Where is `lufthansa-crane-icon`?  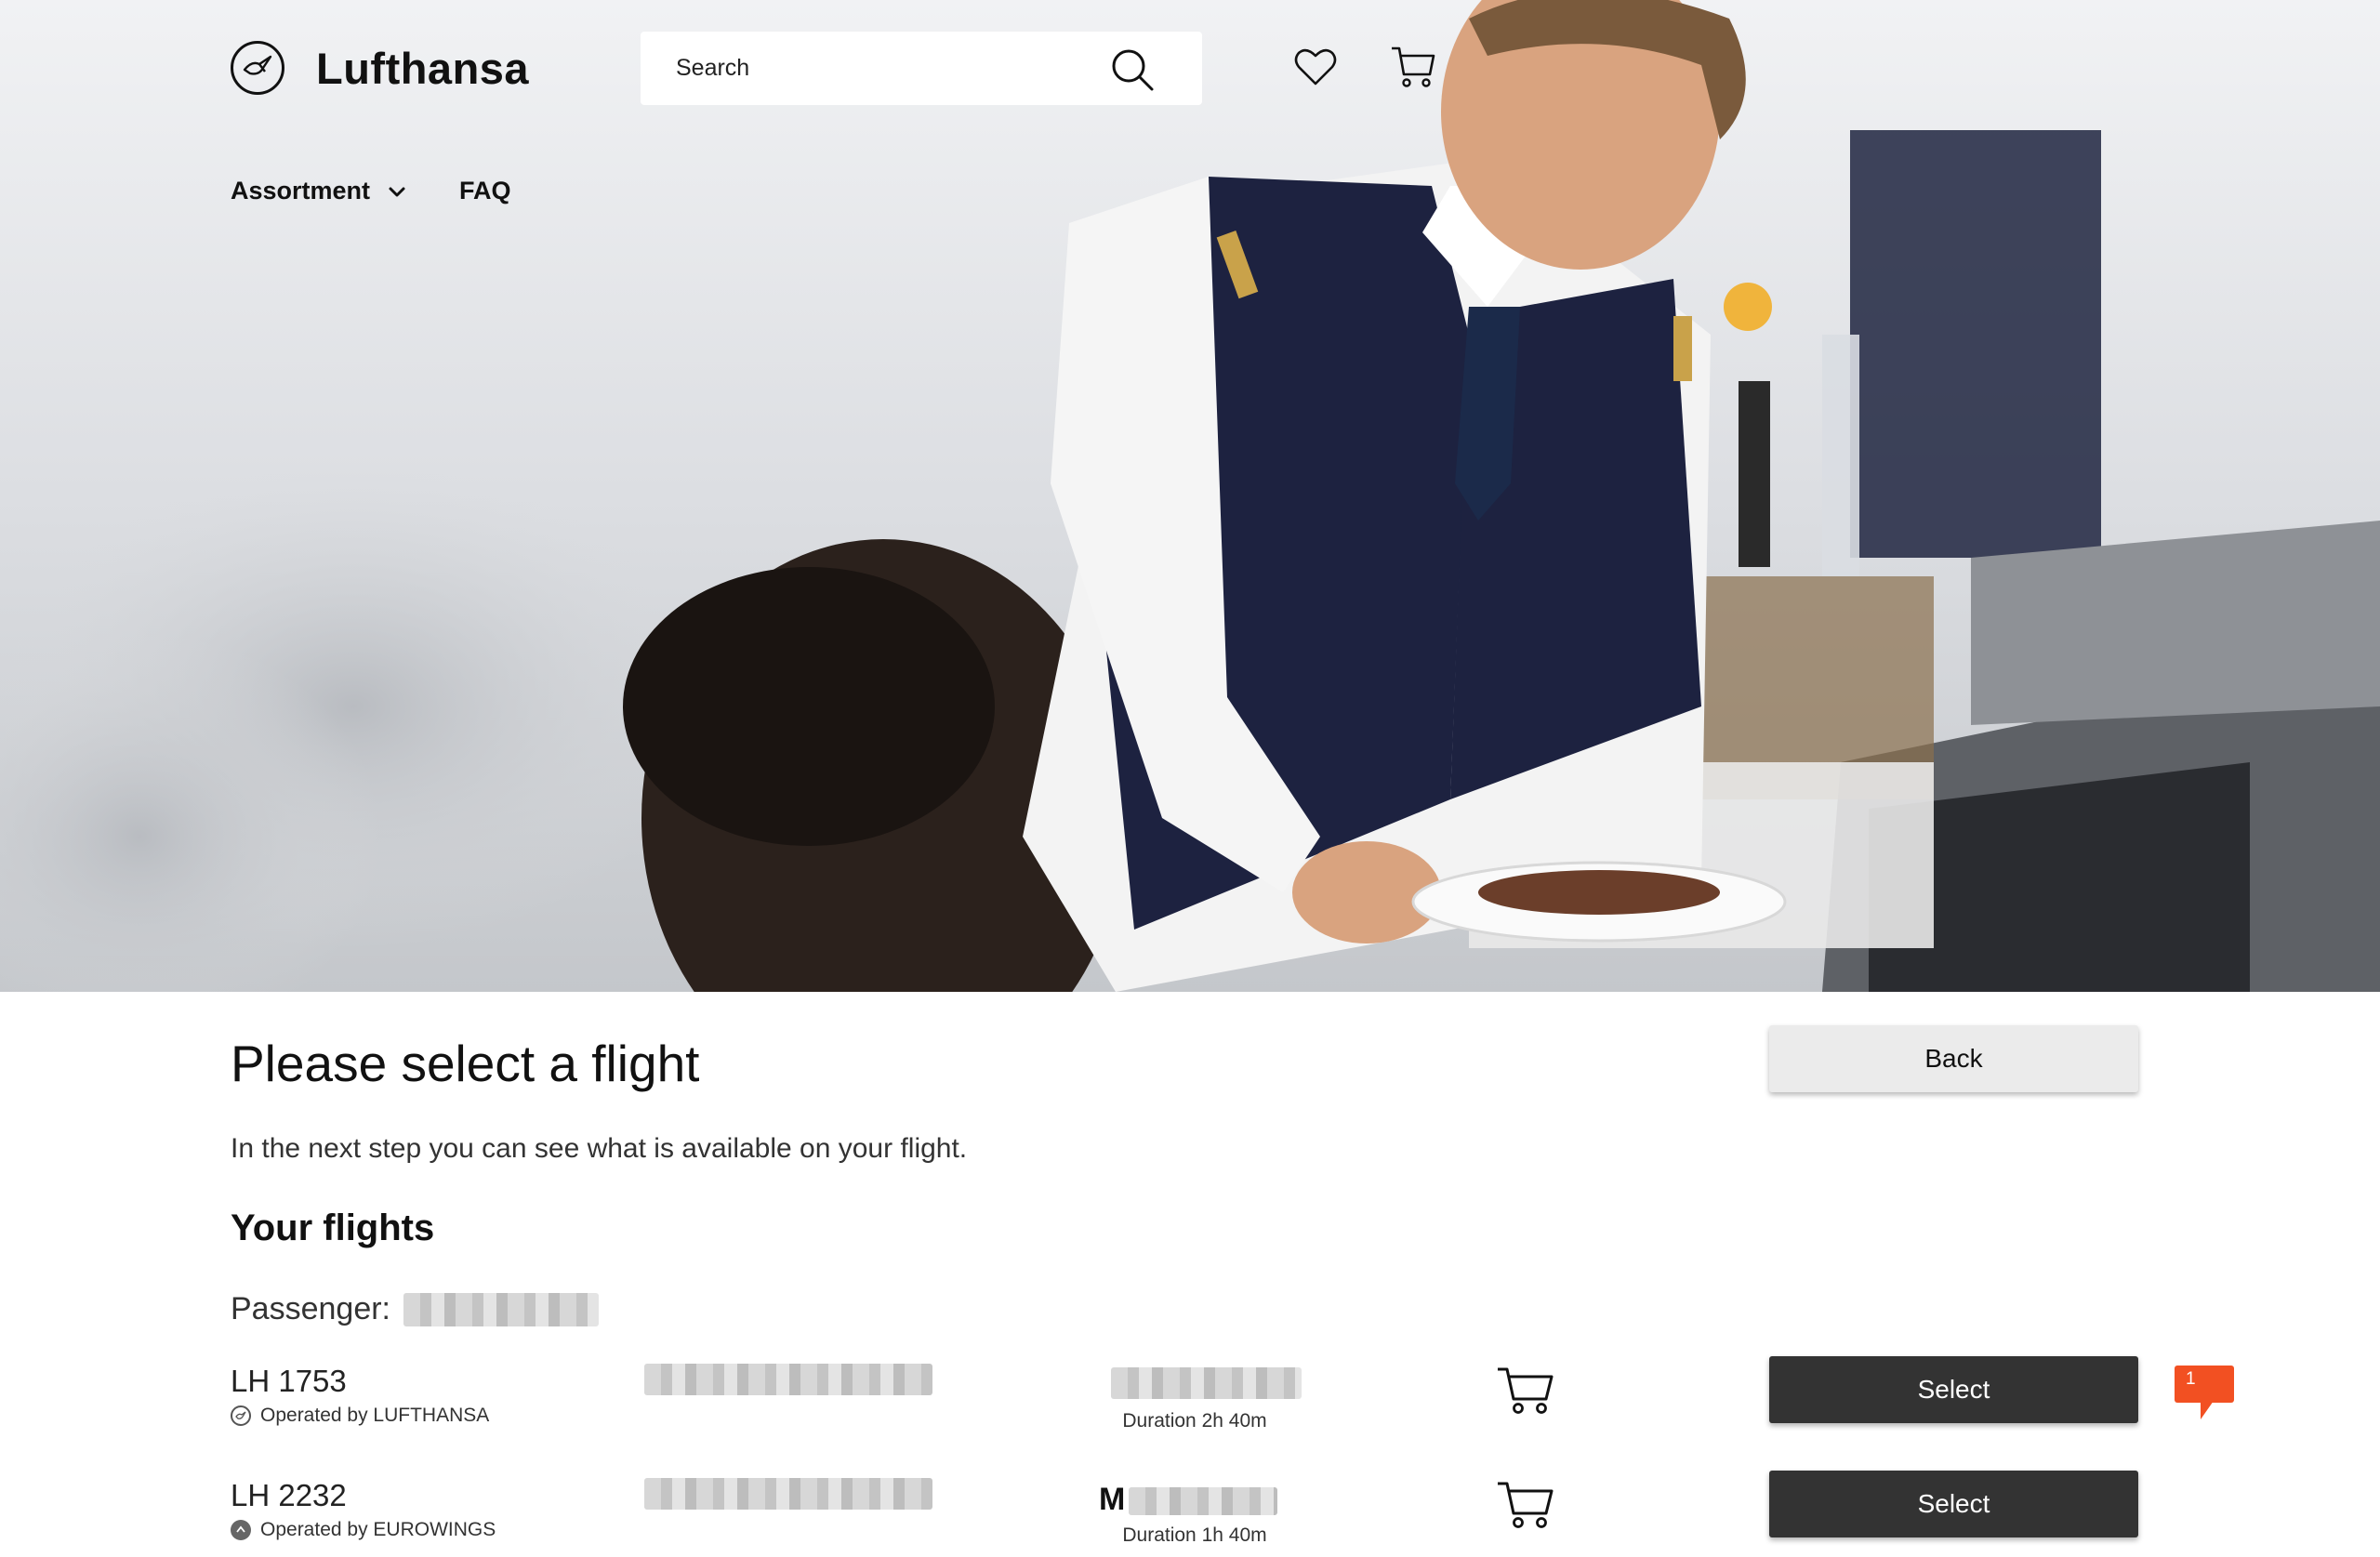
lufthansa-crane-icon is located at coordinates (241, 1416).